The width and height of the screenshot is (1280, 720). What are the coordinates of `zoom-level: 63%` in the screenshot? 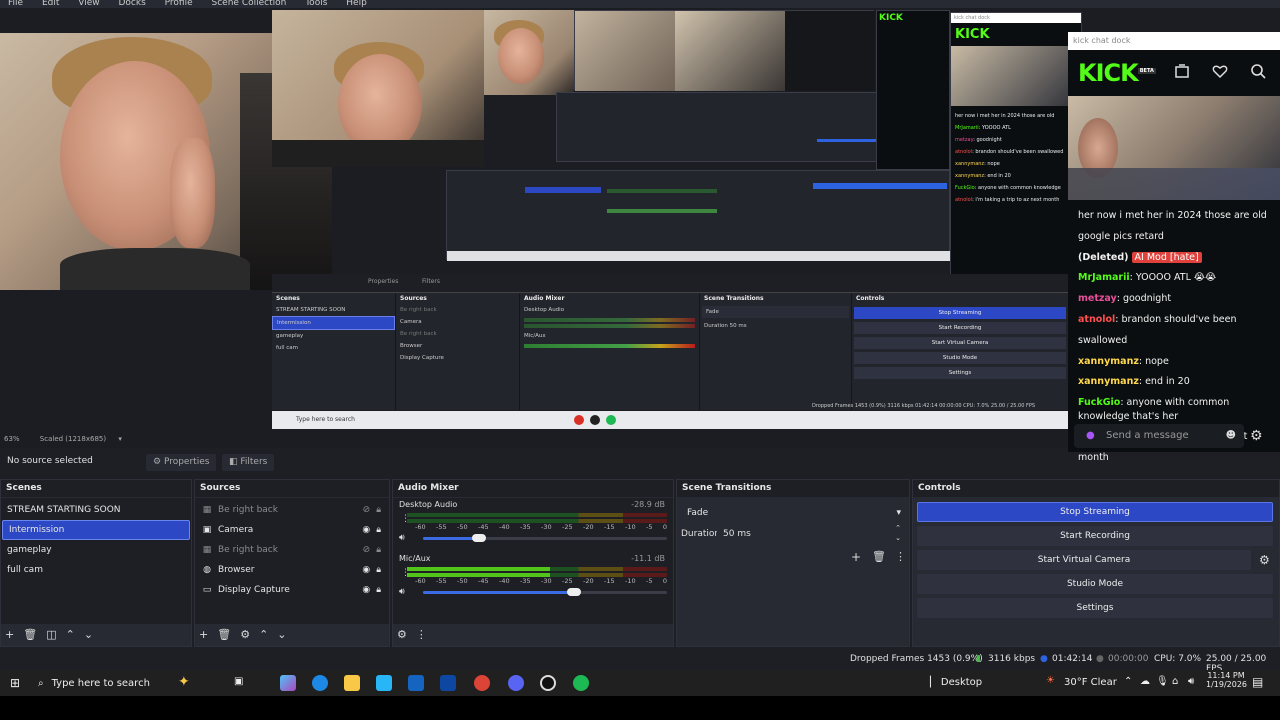 It's located at (12, 439).